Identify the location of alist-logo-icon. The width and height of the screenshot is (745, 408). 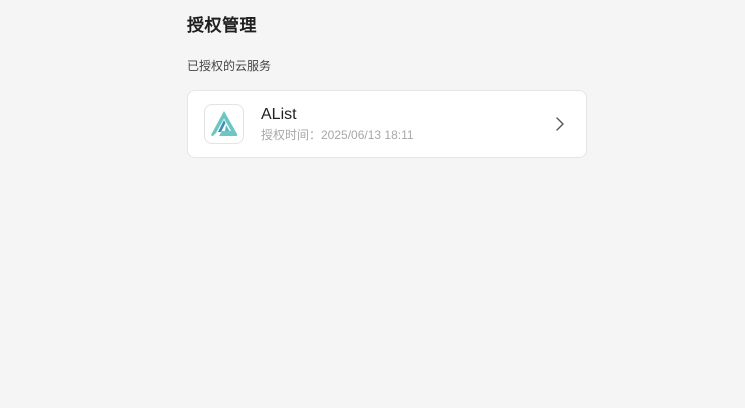
(224, 124).